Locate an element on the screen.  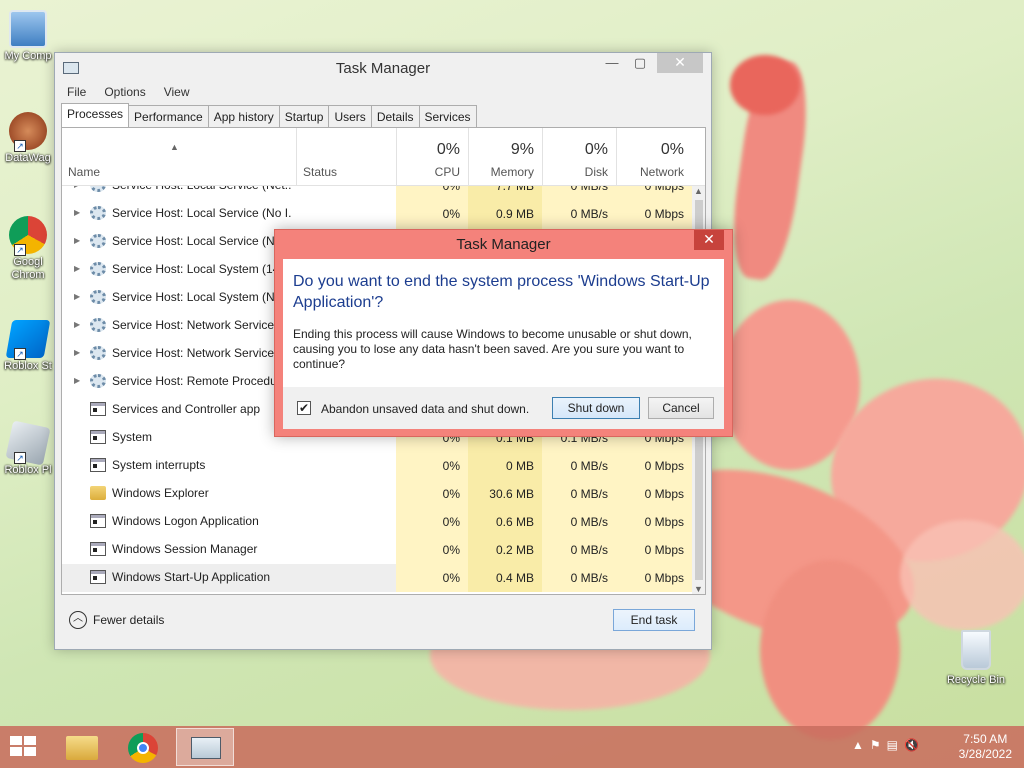
sort-ascending-icon: ▲ is located at coordinates (174, 147).